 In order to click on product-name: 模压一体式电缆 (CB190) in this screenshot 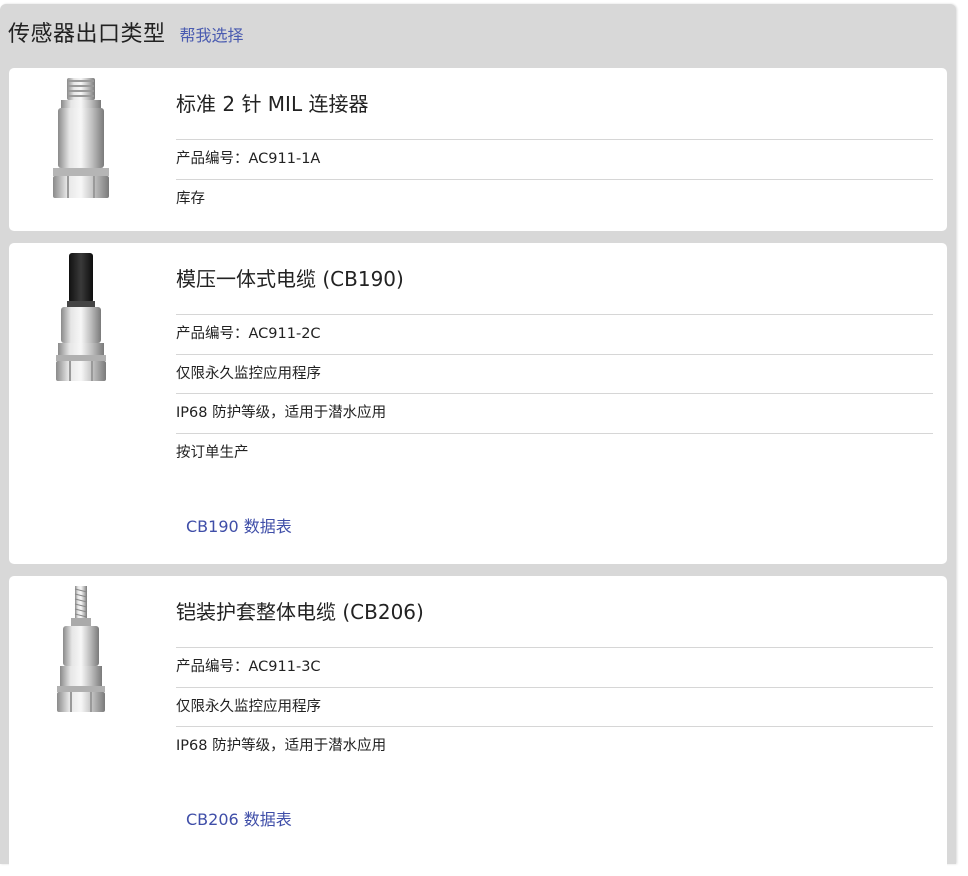, I will do `click(554, 279)`.